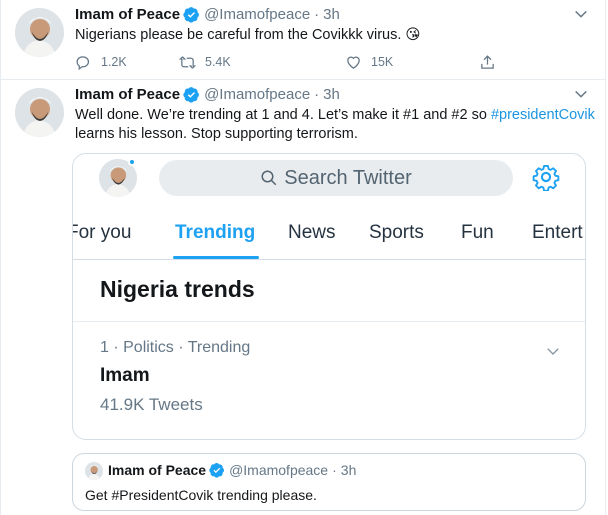 This screenshot has height=515, width=608. Describe the element at coordinates (218, 62) in the screenshot. I see `retweet-count: 5.4K` at that location.